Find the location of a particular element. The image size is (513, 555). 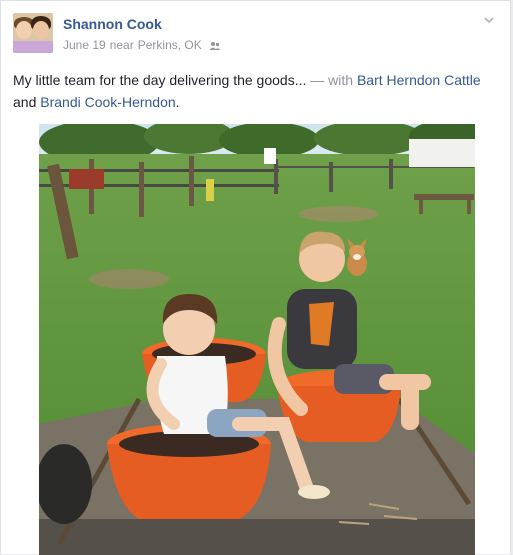

post-location: Perkins, OK is located at coordinates (170, 45).